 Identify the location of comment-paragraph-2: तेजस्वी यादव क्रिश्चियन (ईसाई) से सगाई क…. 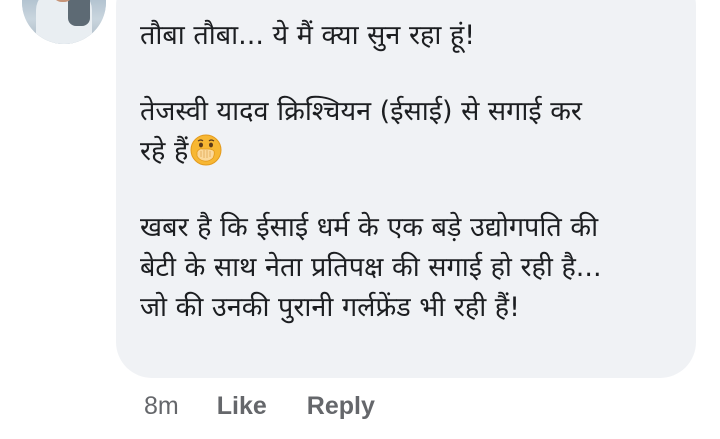
(410, 132).